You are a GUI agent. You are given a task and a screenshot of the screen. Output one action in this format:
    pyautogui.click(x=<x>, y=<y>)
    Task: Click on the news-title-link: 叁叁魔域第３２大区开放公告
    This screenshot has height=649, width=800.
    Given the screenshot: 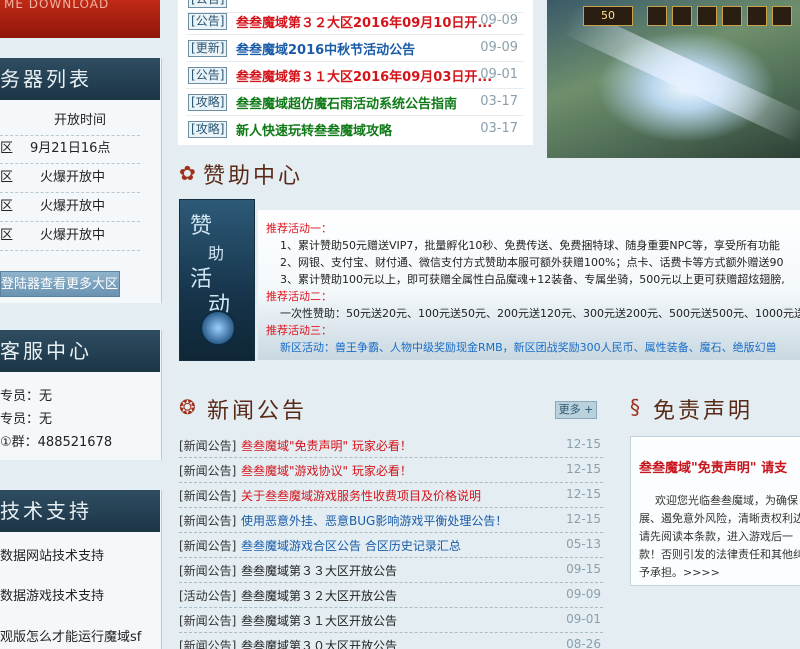 What is the action you would take?
    pyautogui.click(x=319, y=595)
    